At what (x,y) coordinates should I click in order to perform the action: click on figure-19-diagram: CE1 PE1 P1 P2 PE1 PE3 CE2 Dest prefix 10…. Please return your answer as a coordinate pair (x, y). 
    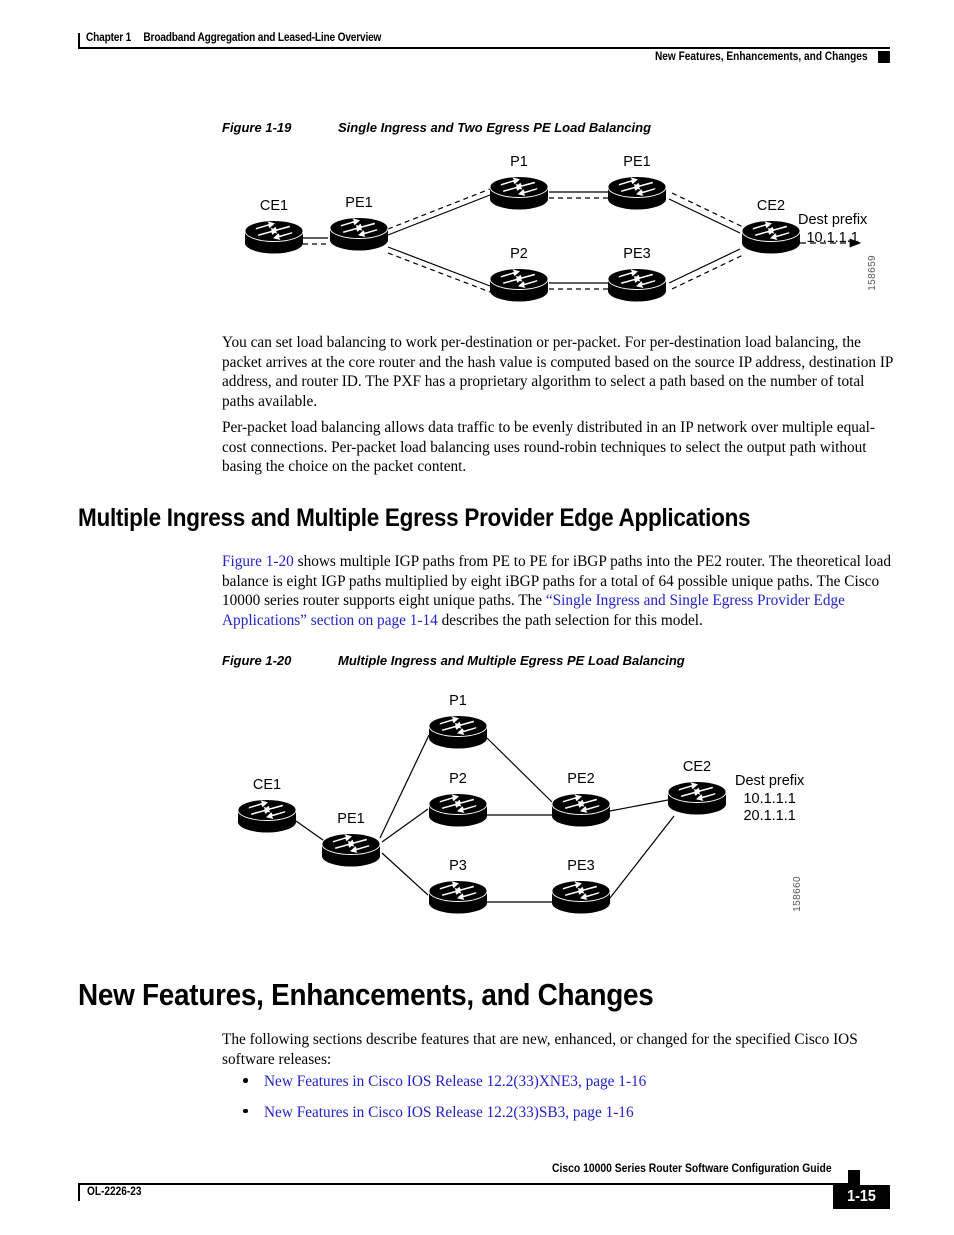
    Looking at the image, I should click on (558, 237).